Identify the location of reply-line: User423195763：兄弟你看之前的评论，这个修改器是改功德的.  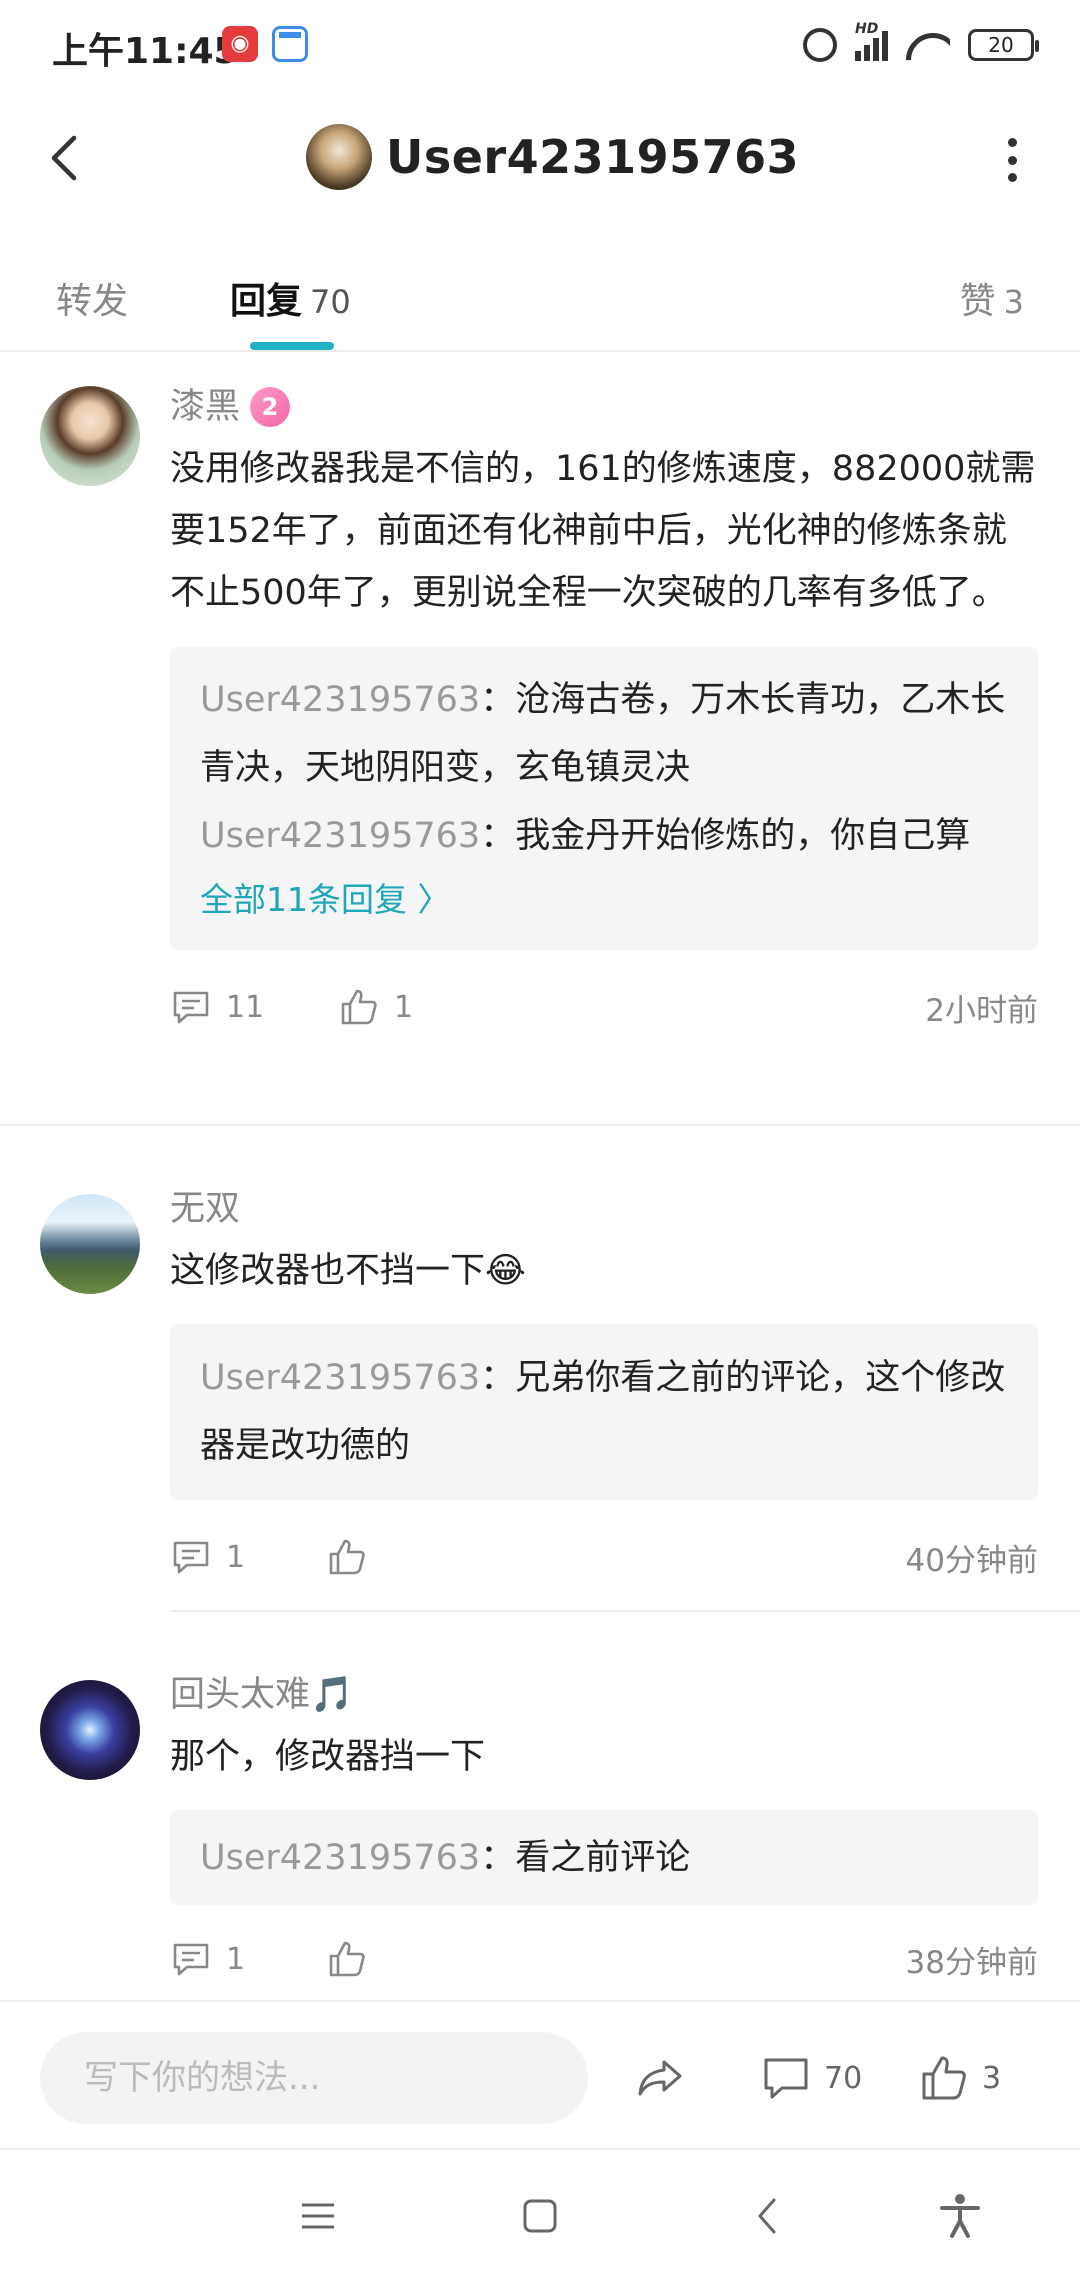
(604, 1412).